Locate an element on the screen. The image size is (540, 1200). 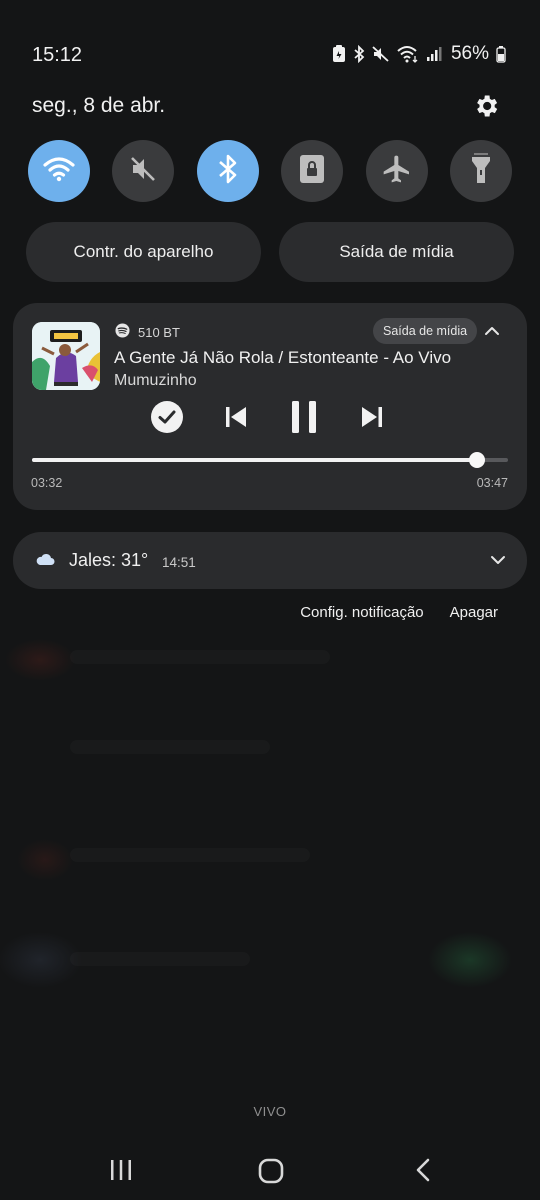
weather-notification: Jales: 31° 14:51 is located at coordinates (270, 560).